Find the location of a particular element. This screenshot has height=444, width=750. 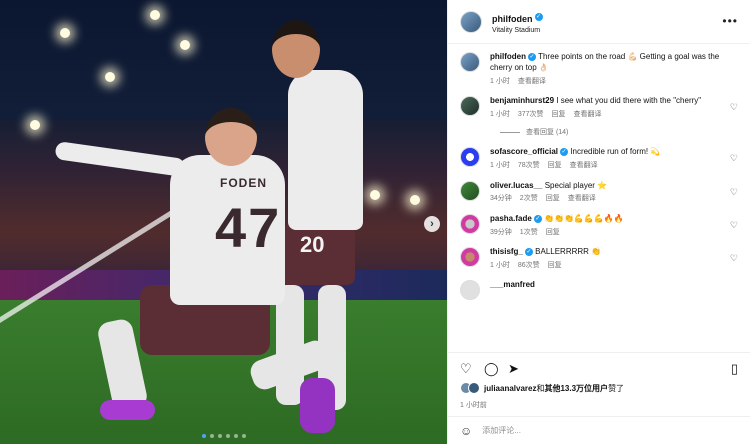

next-arrow-icon: › is located at coordinates (432, 224).